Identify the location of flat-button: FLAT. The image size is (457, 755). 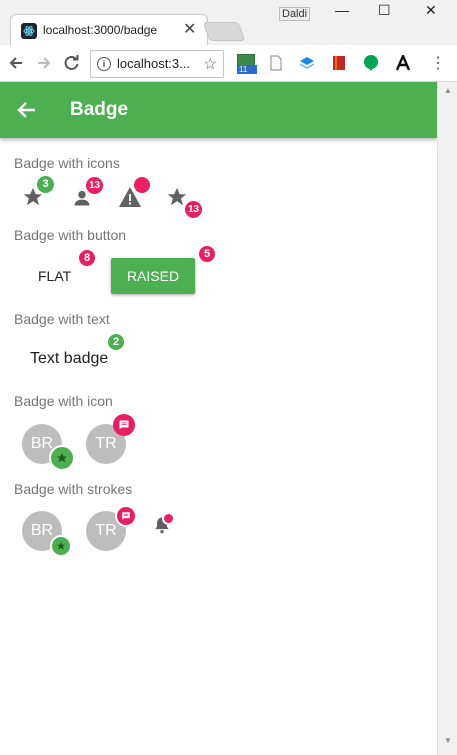
(54, 276).